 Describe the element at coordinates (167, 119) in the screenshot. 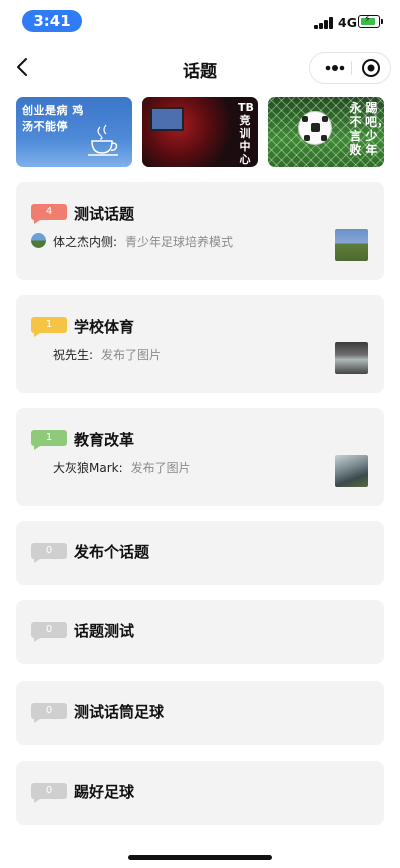

I see `stage-screen` at that location.